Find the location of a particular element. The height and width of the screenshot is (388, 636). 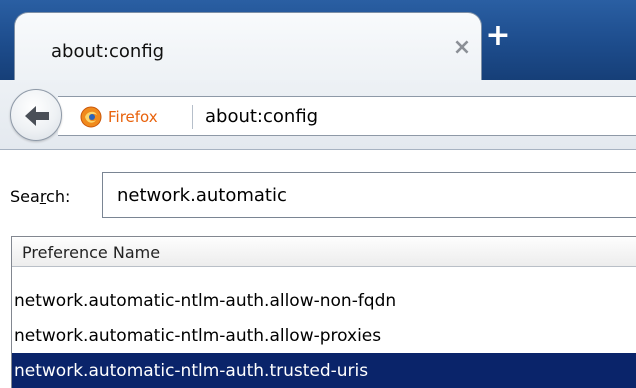

search-label: Search: is located at coordinates (40, 196).